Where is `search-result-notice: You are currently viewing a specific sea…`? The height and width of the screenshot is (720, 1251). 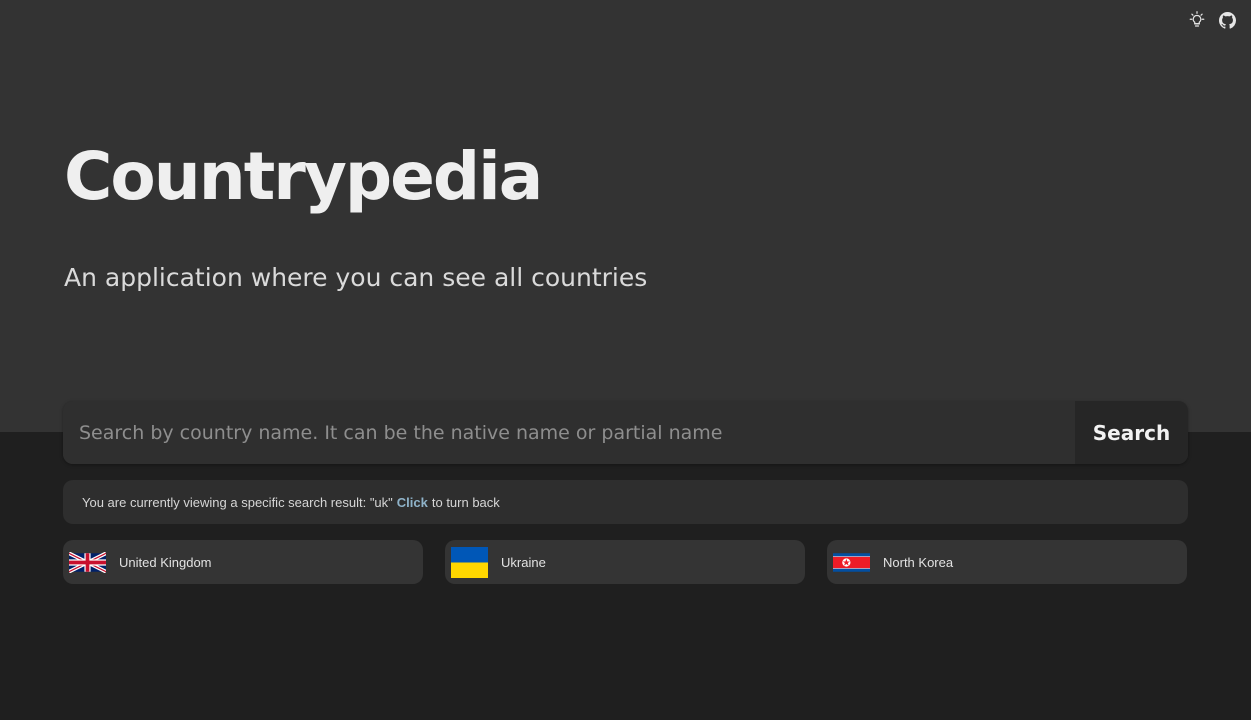 search-result-notice: You are currently viewing a specific sea… is located at coordinates (625, 502).